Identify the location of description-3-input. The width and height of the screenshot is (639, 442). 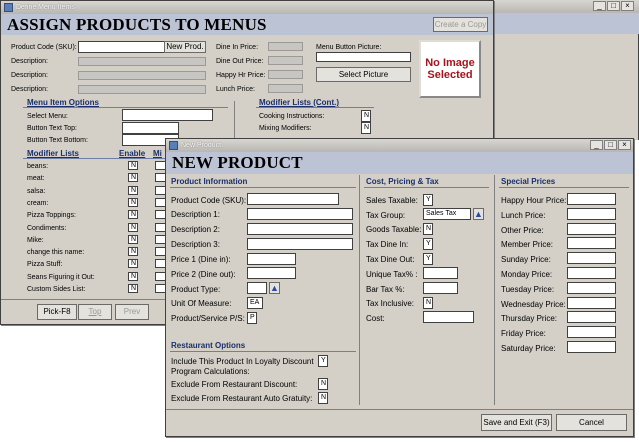
(300, 244).